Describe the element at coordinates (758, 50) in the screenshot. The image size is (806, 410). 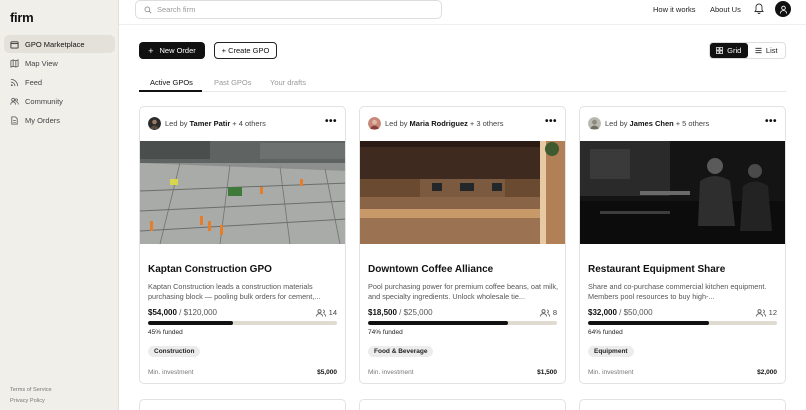
I see `list-icon` at that location.